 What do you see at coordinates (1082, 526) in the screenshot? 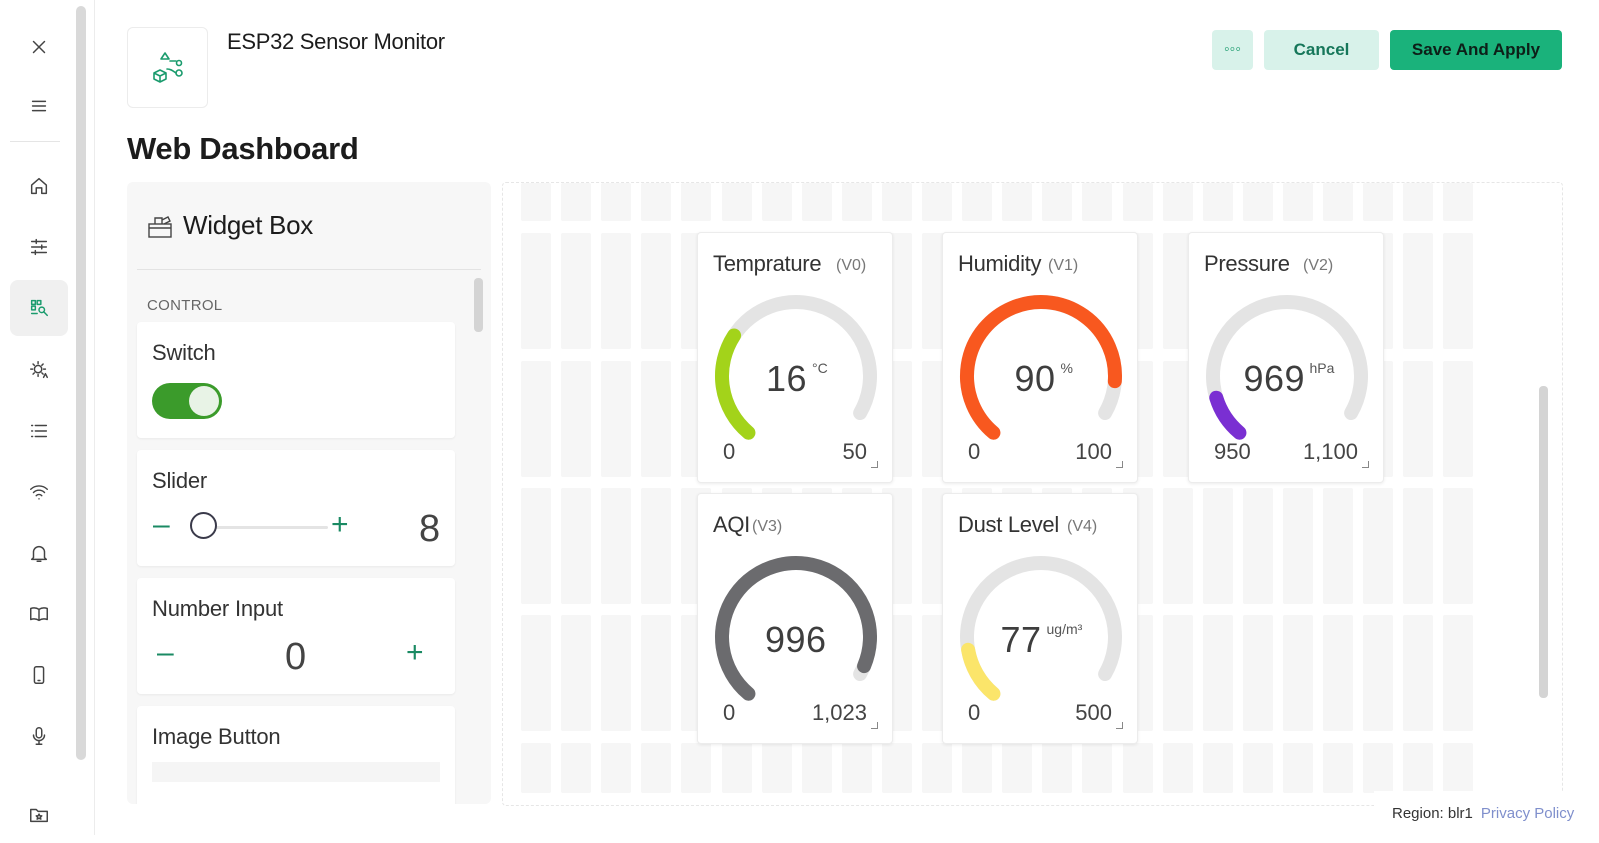
I see `gauge-pin: (V4)` at bounding box center [1082, 526].